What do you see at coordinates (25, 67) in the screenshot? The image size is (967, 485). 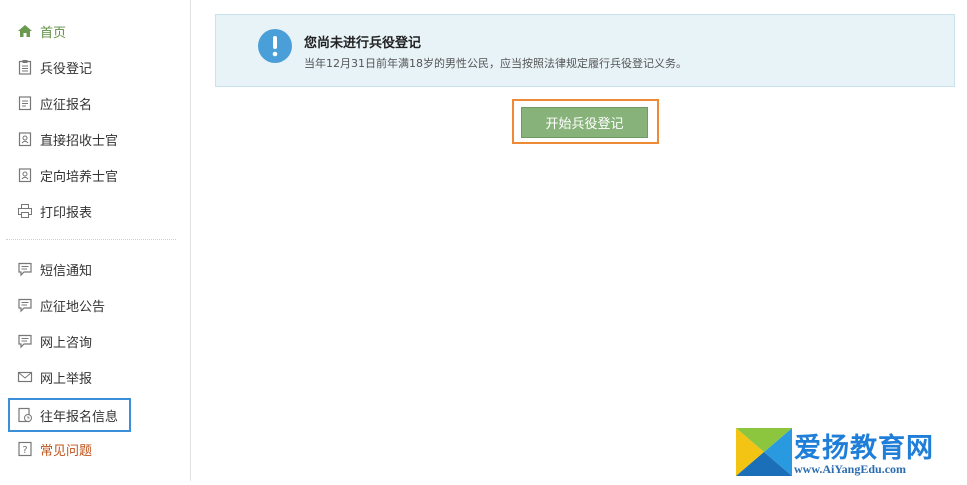 I see `clipboard-icon` at bounding box center [25, 67].